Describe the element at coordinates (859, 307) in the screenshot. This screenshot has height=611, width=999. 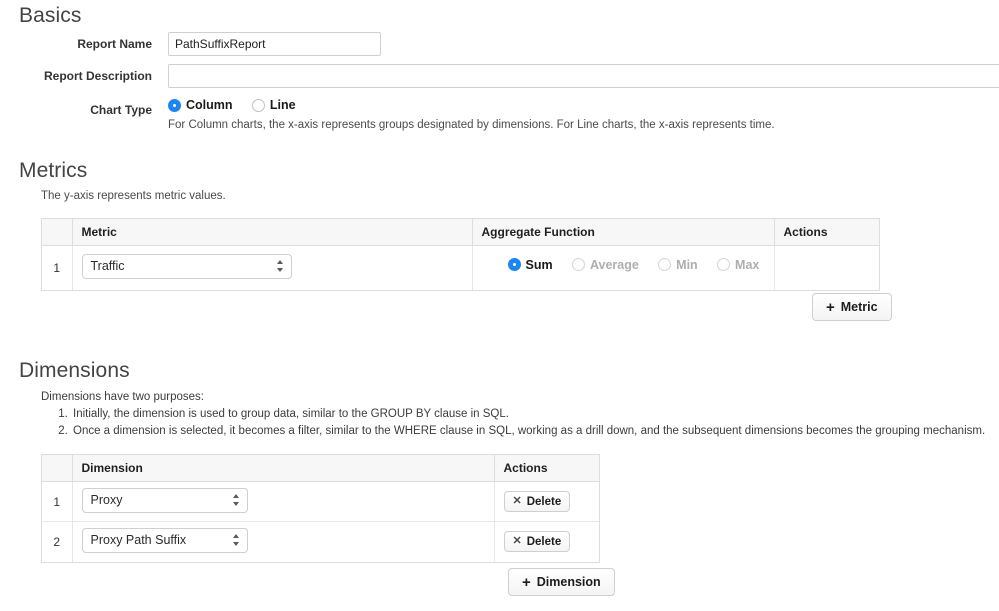
I see `add-metric-label: Metric` at that location.